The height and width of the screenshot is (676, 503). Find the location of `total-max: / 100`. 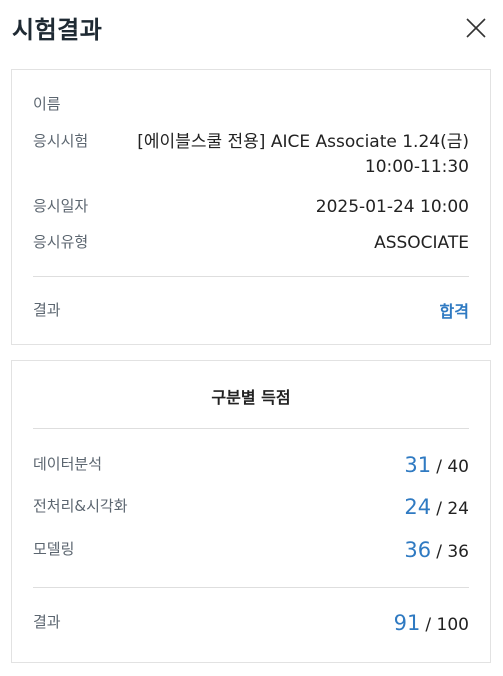

total-max: / 100 is located at coordinates (447, 625).